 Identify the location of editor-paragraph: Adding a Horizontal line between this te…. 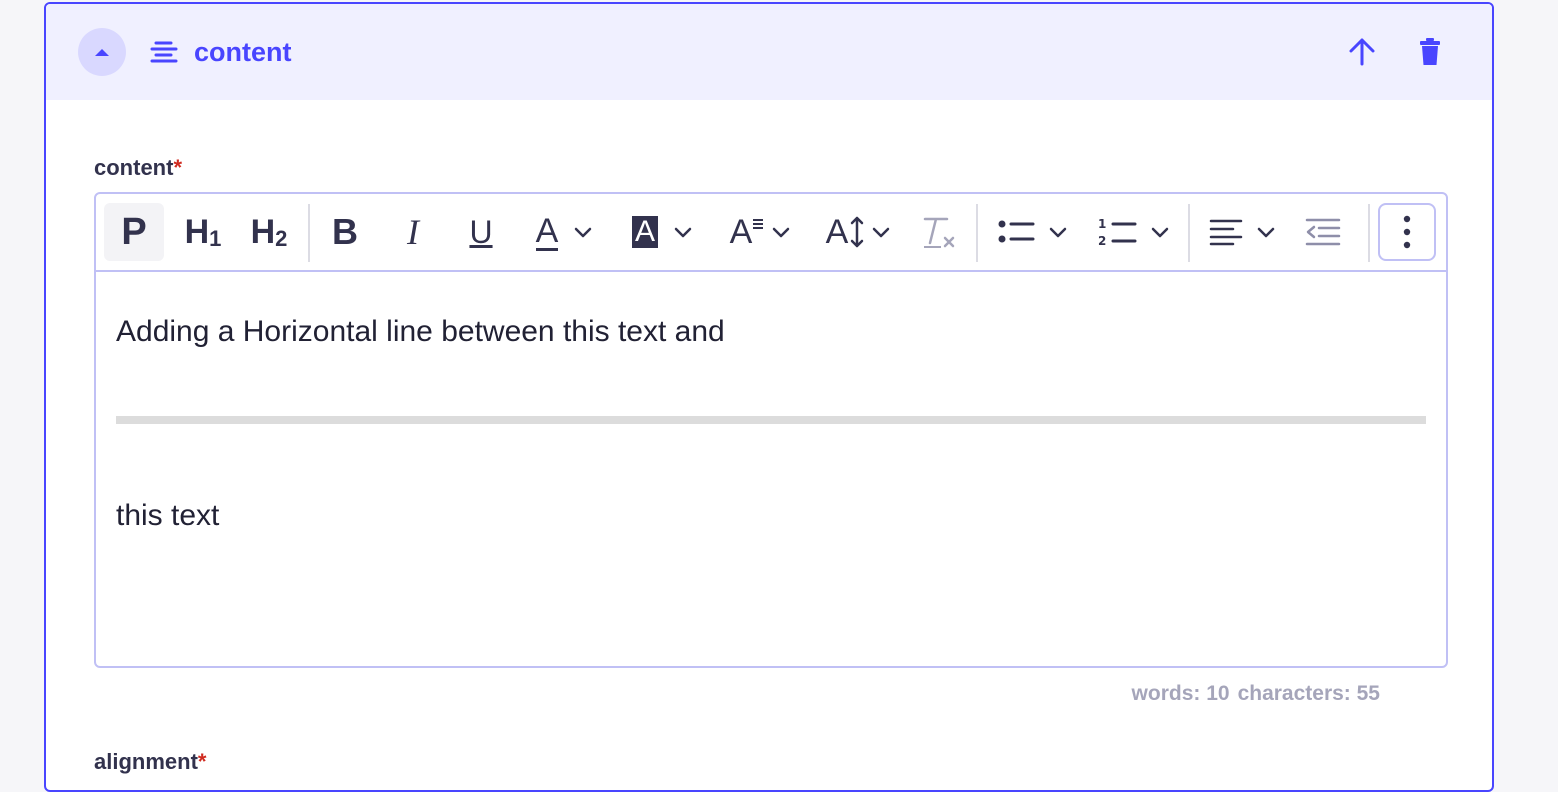
(420, 331).